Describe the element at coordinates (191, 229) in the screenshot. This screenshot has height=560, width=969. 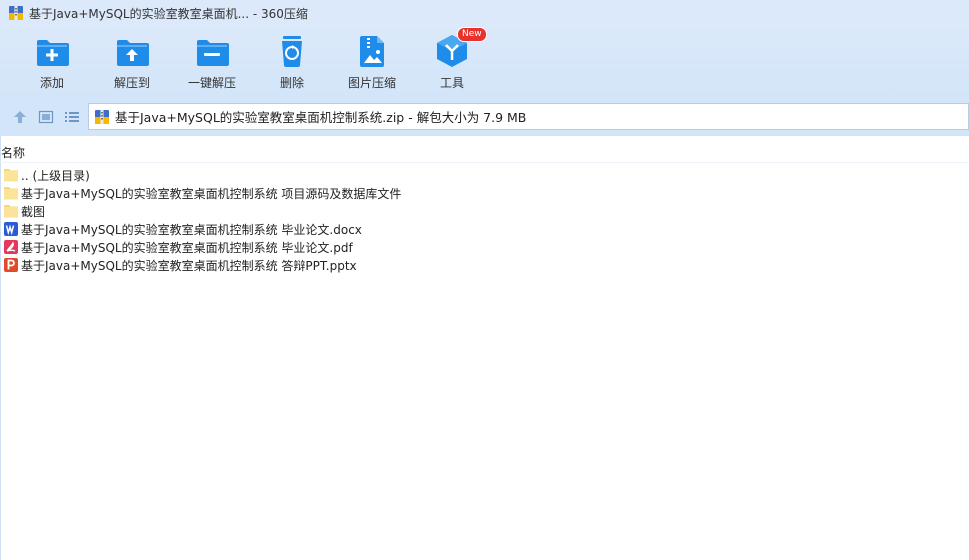
I see `file-name: 基于Java+MySQL的实验室教室桌面机控制系统 毕业论文.docx` at that location.